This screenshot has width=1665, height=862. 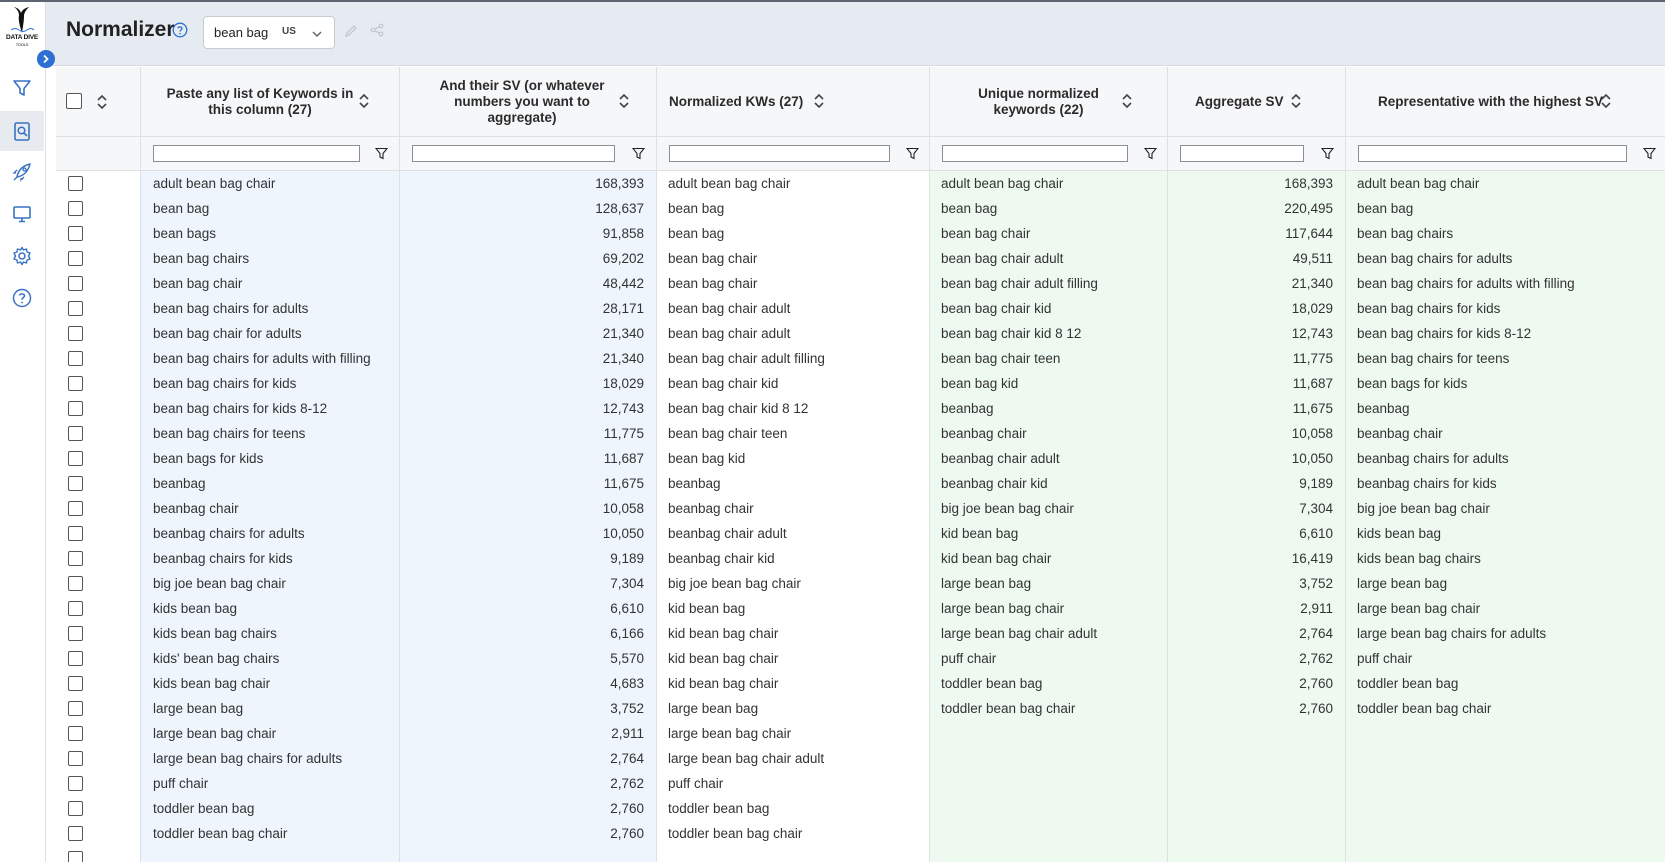 What do you see at coordinates (522, 233) in the screenshot?
I see `sv-cell: 91,858` at bounding box center [522, 233].